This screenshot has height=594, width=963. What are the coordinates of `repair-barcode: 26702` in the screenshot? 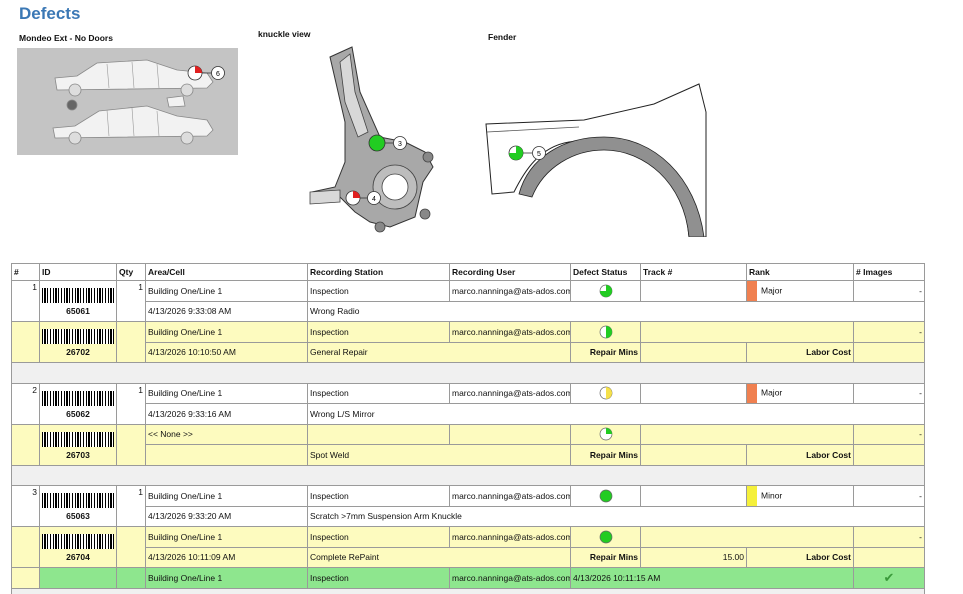 It's located at (78, 342).